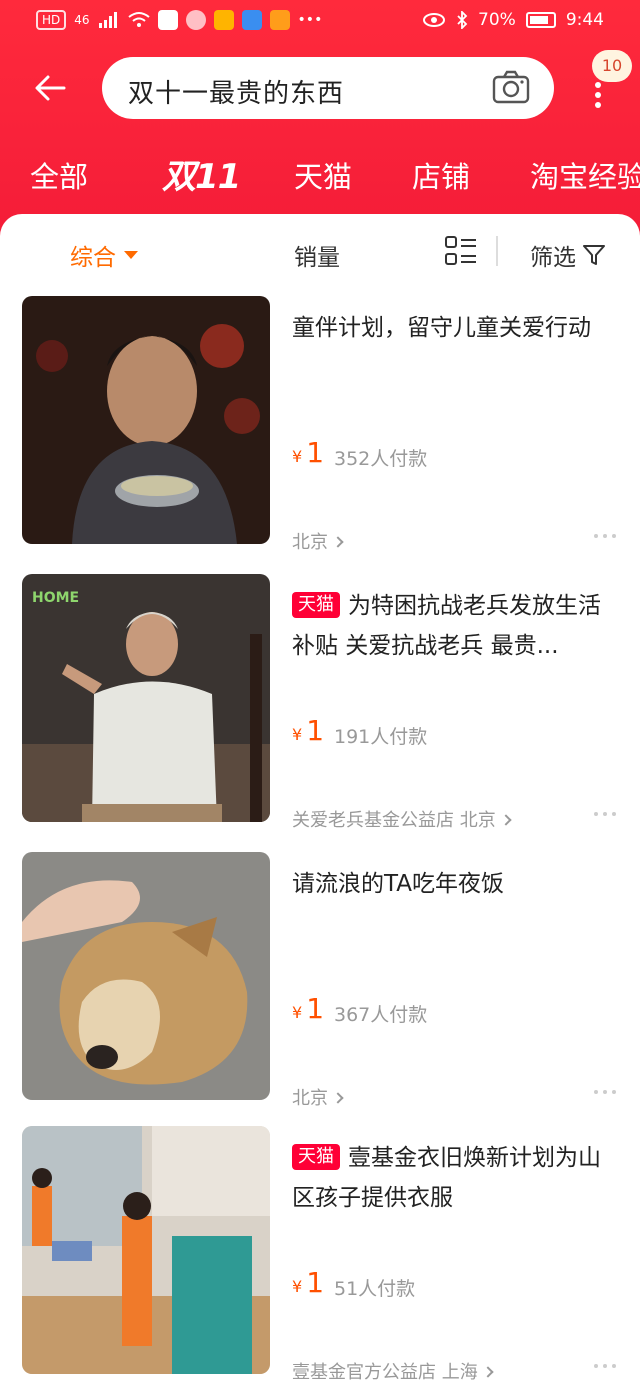 The image size is (640, 1387). I want to click on search-input: 双十一最贵的东西, so click(328, 88).